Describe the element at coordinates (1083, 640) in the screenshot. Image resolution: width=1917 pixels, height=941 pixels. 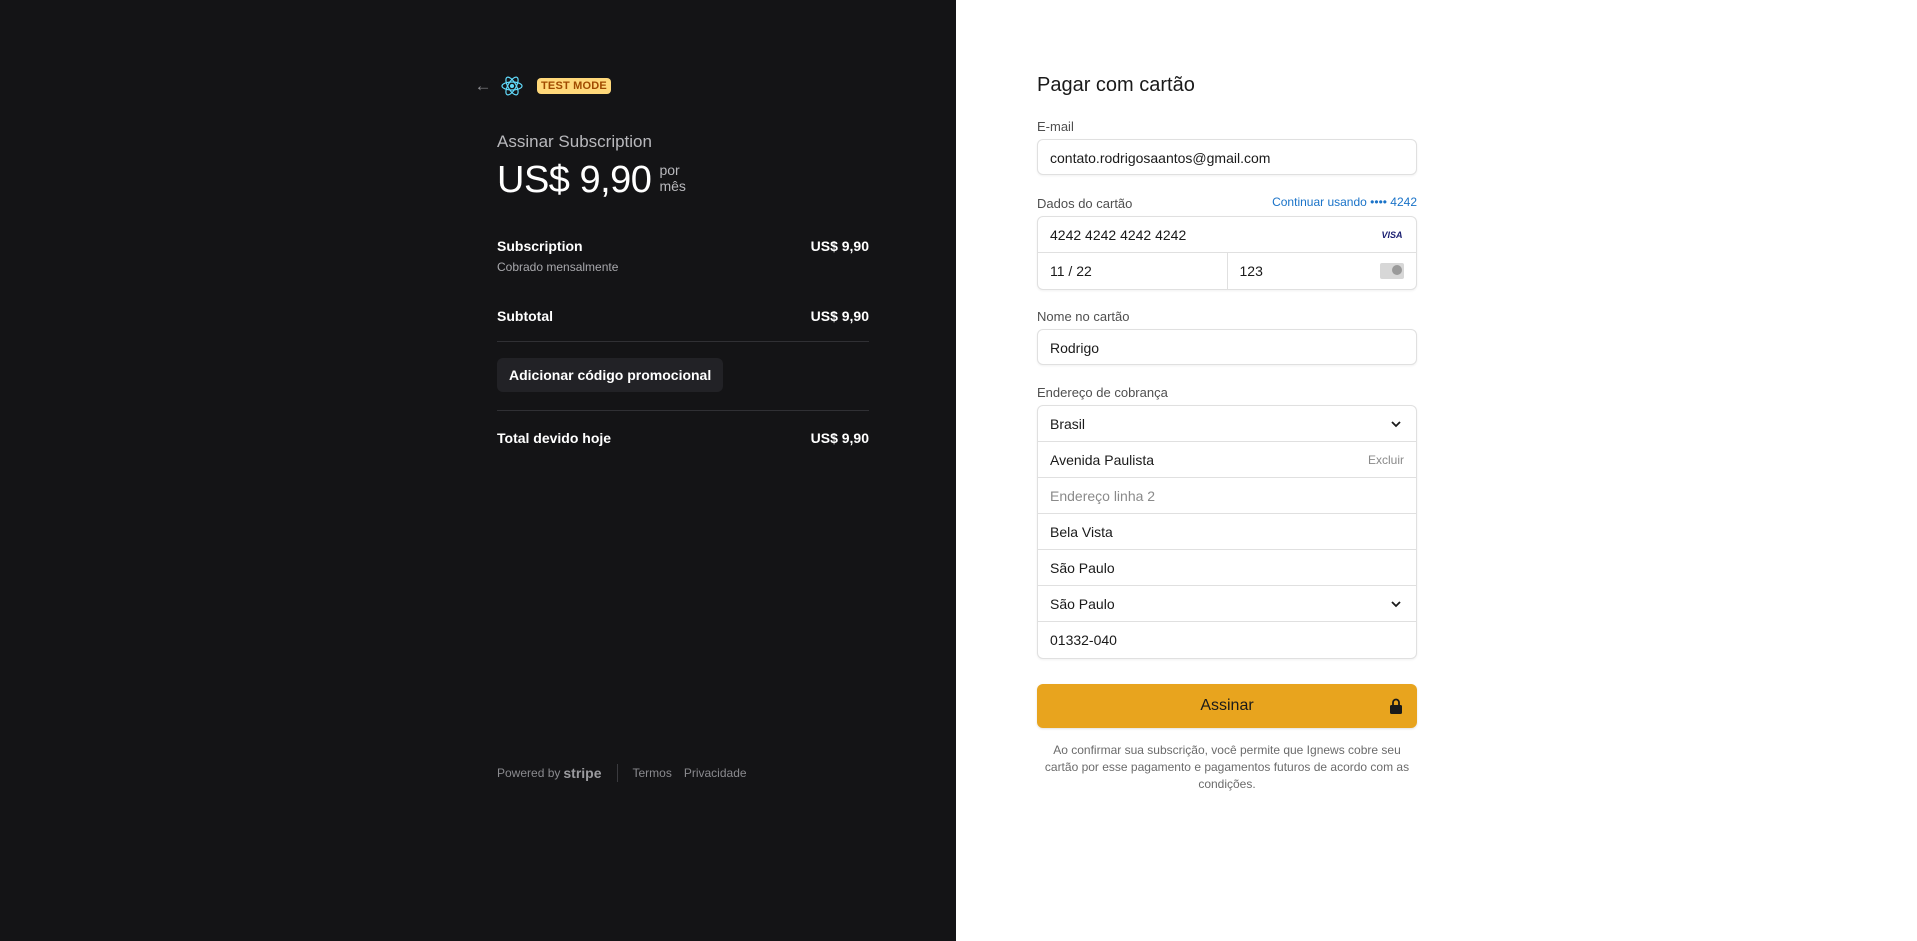
I see `zip-value: 01332-040` at that location.